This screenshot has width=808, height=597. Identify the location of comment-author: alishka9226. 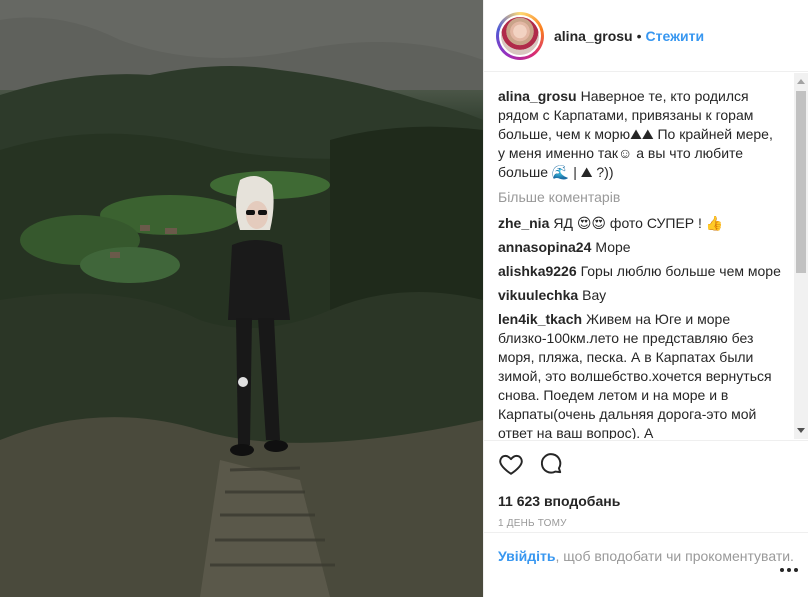
(537, 271).